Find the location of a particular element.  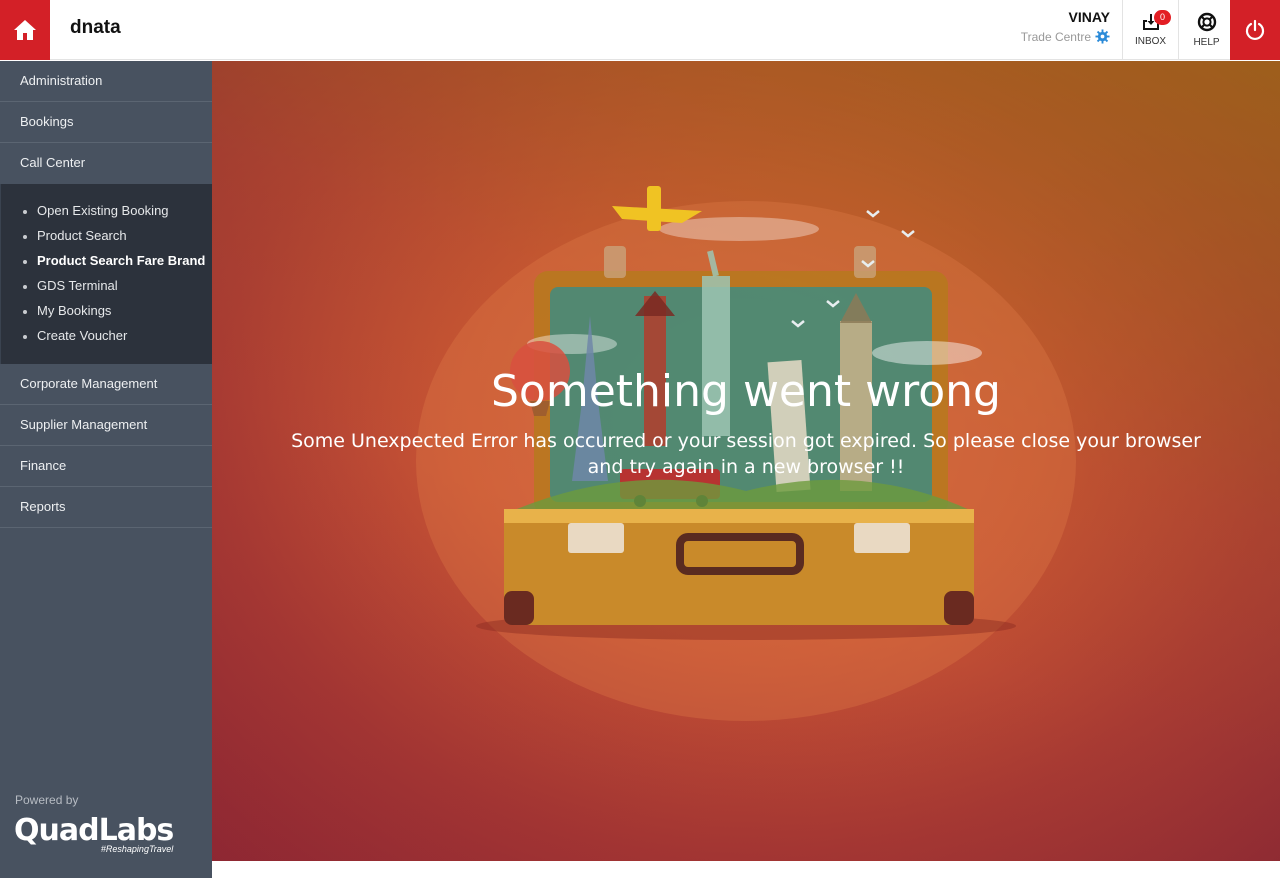

sidebar-item-bookings: Bookings is located at coordinates (106, 122).